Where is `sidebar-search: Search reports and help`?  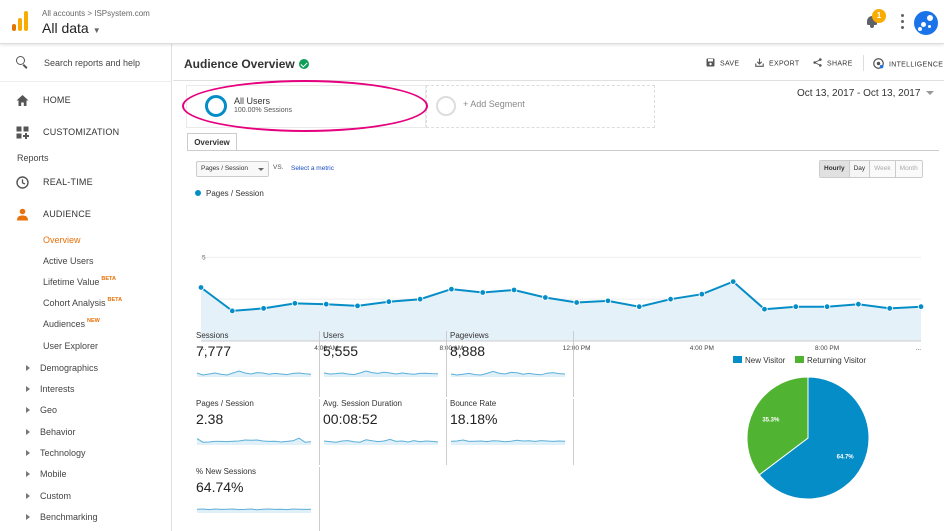
sidebar-search: Search reports and help is located at coordinates (85, 63).